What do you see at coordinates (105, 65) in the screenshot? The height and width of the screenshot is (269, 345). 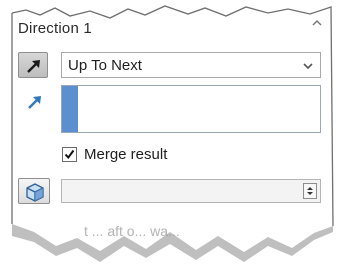 I see `end-condition-value: Up To Next` at bounding box center [105, 65].